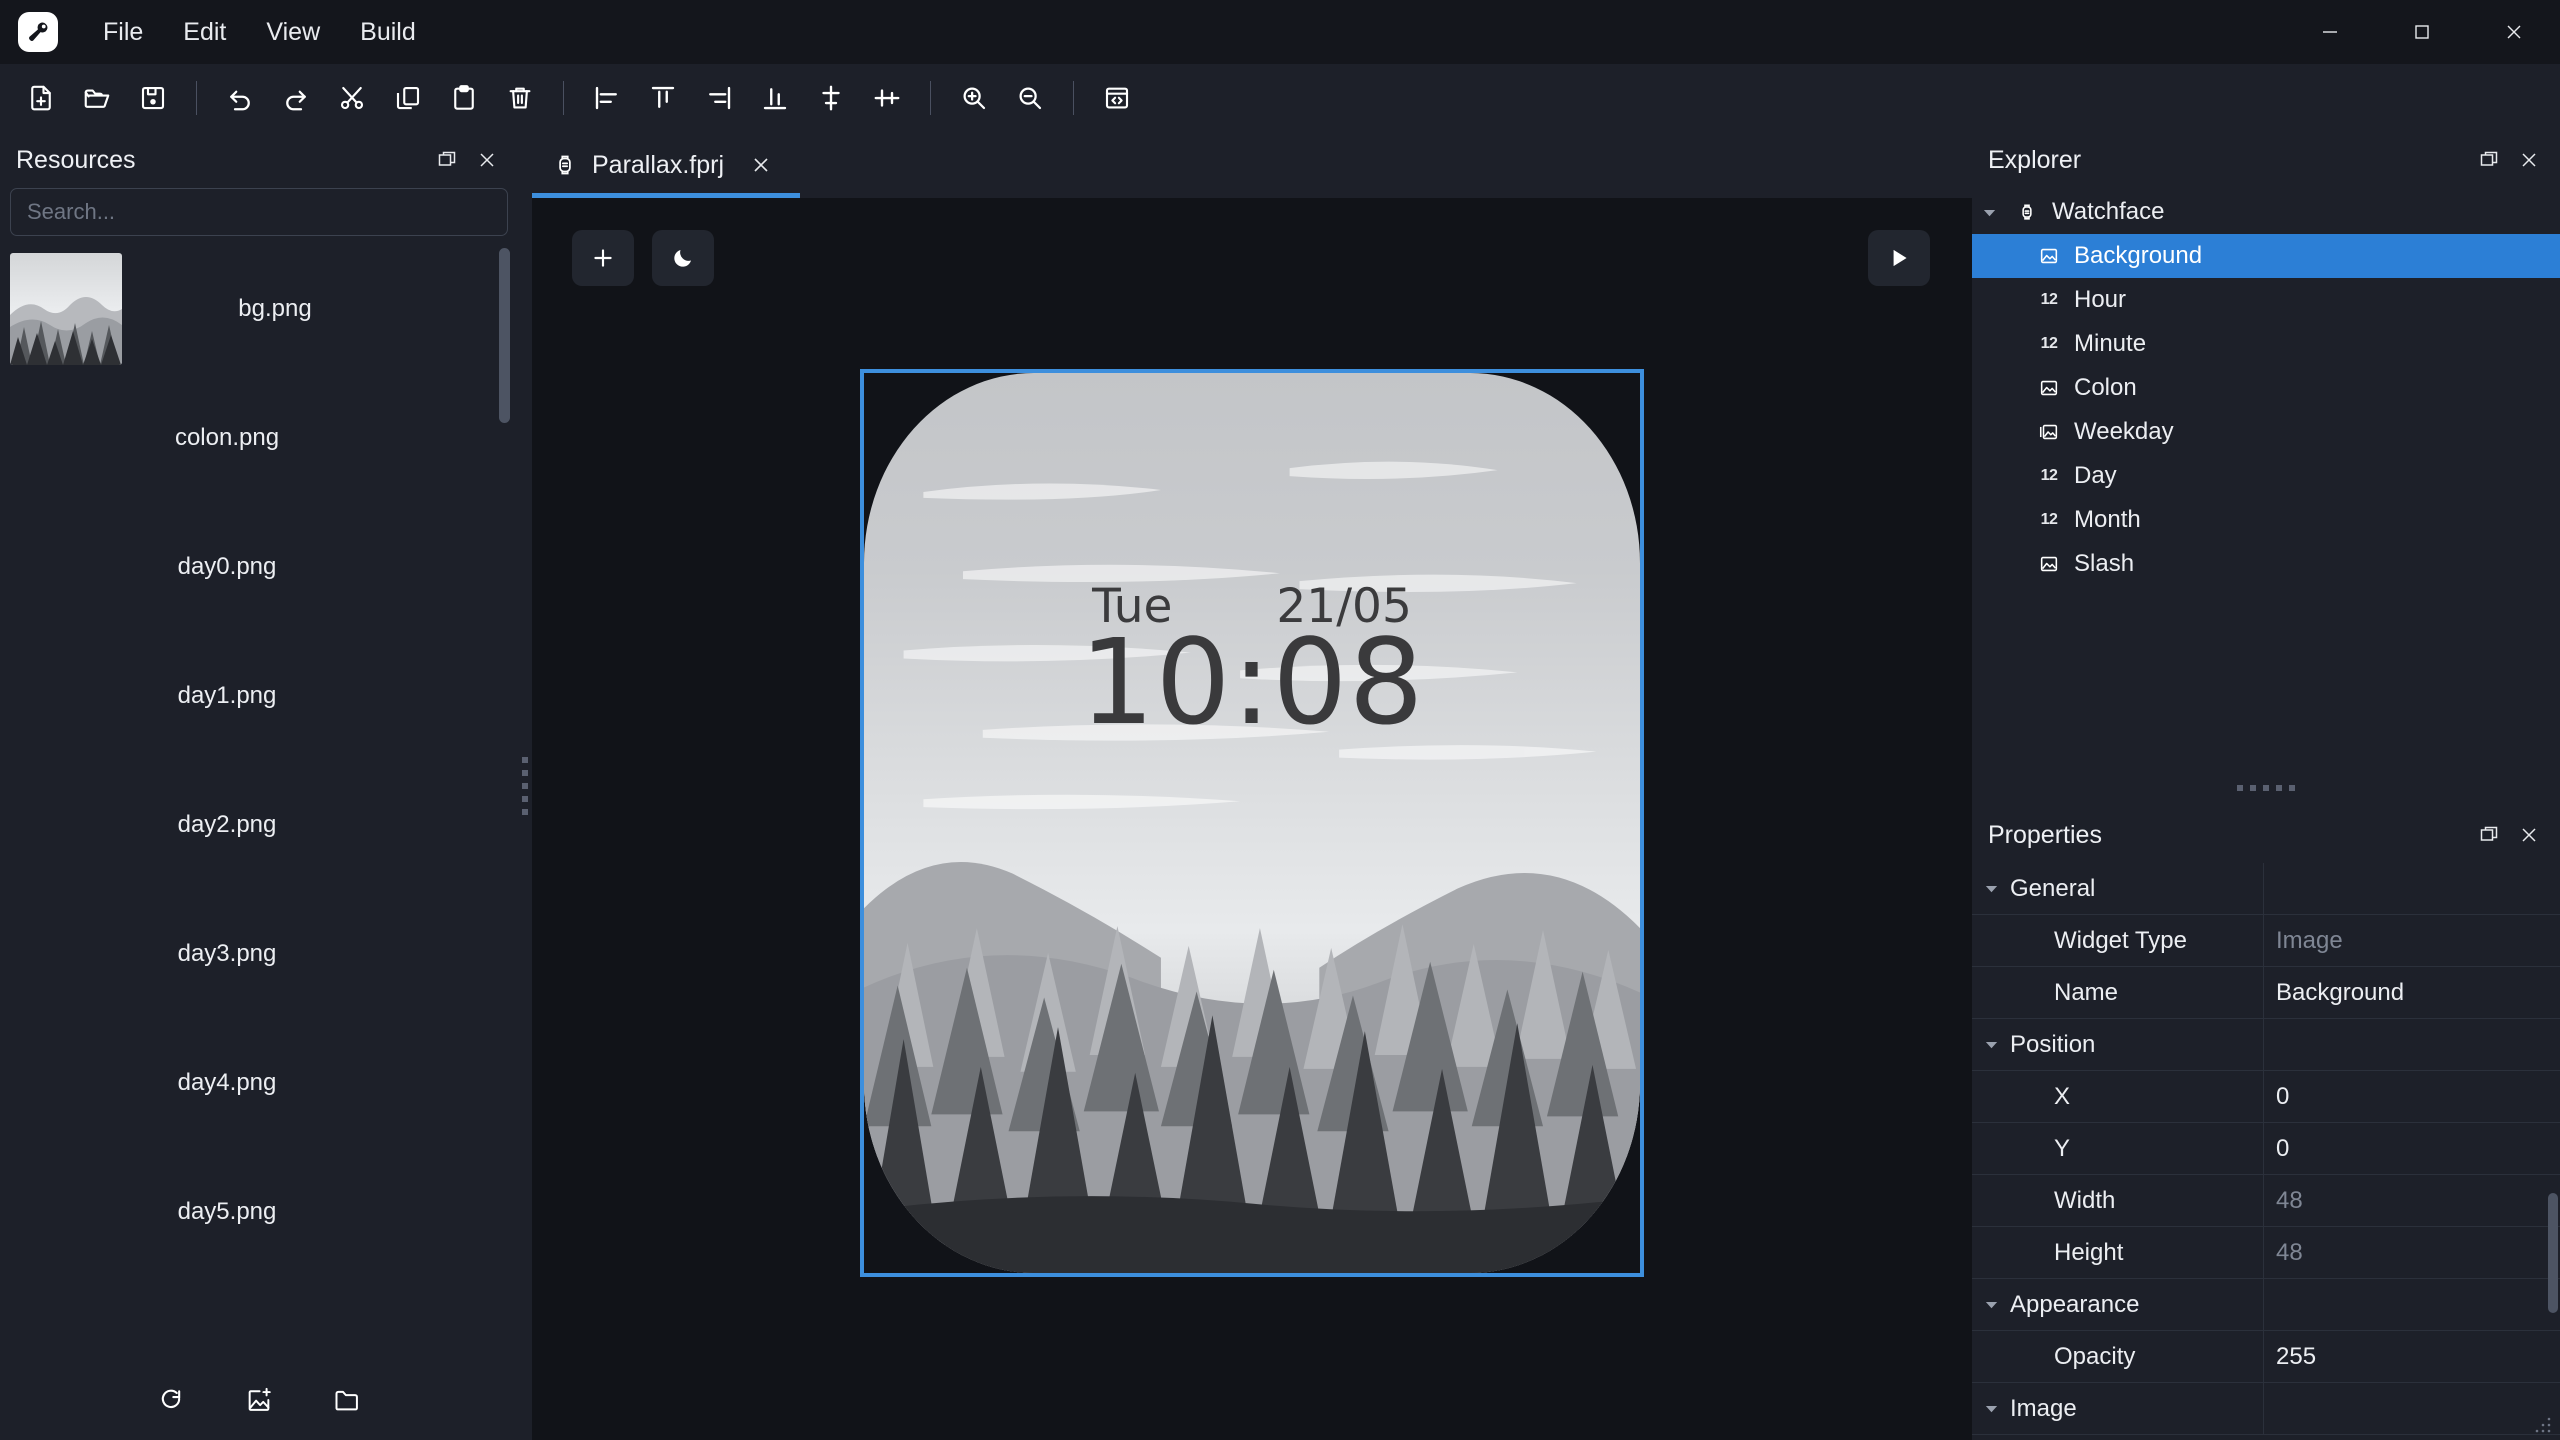 Image resolution: width=2560 pixels, height=1440 pixels. What do you see at coordinates (2118, 1304) in the screenshot?
I see `property-group-label-wrap: Appearance` at bounding box center [2118, 1304].